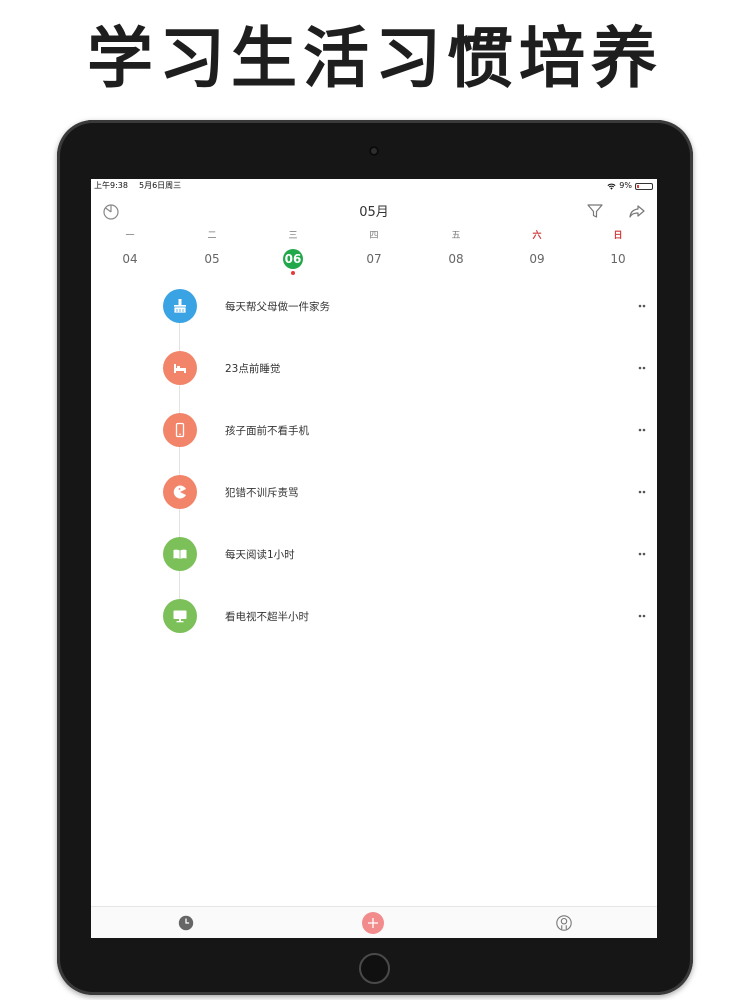  Describe the element at coordinates (374, 493) in the screenshot. I see `habit-row: 犯错不训斥责骂` at that location.